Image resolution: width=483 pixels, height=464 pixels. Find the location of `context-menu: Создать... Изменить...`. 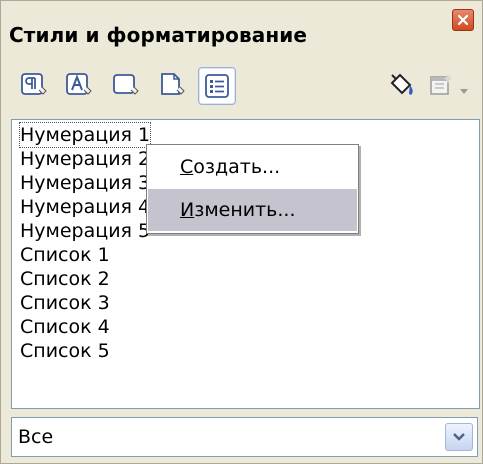

context-menu: Создать... Изменить... is located at coordinates (252, 189).